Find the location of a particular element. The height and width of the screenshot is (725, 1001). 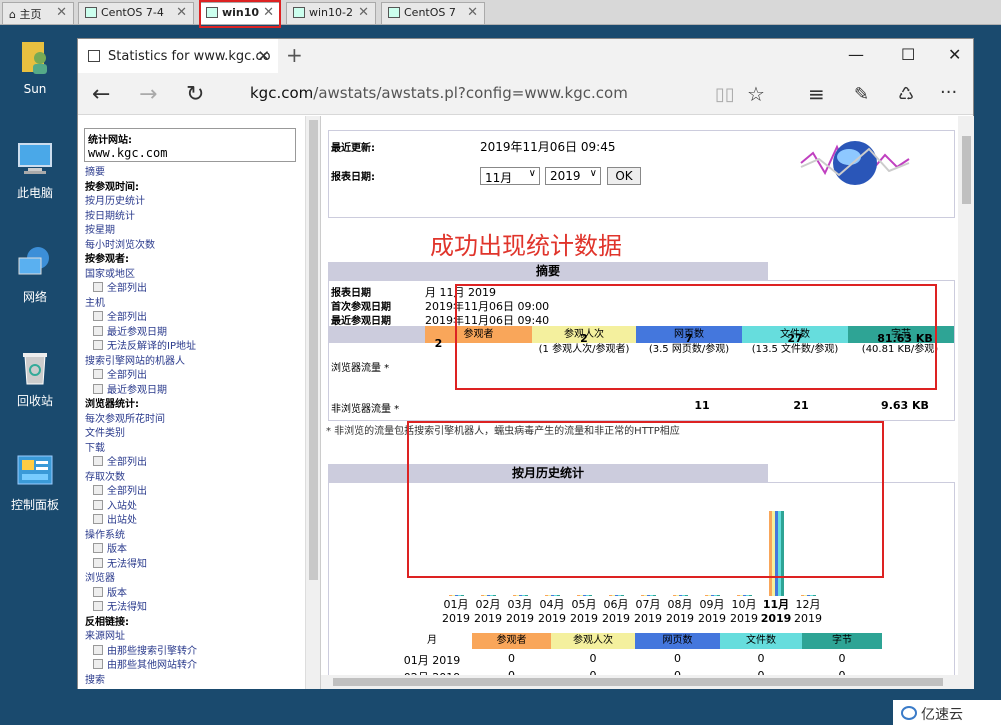

sidebar-link: 由那些搜索引擎转介 is located at coordinates (192, 652).